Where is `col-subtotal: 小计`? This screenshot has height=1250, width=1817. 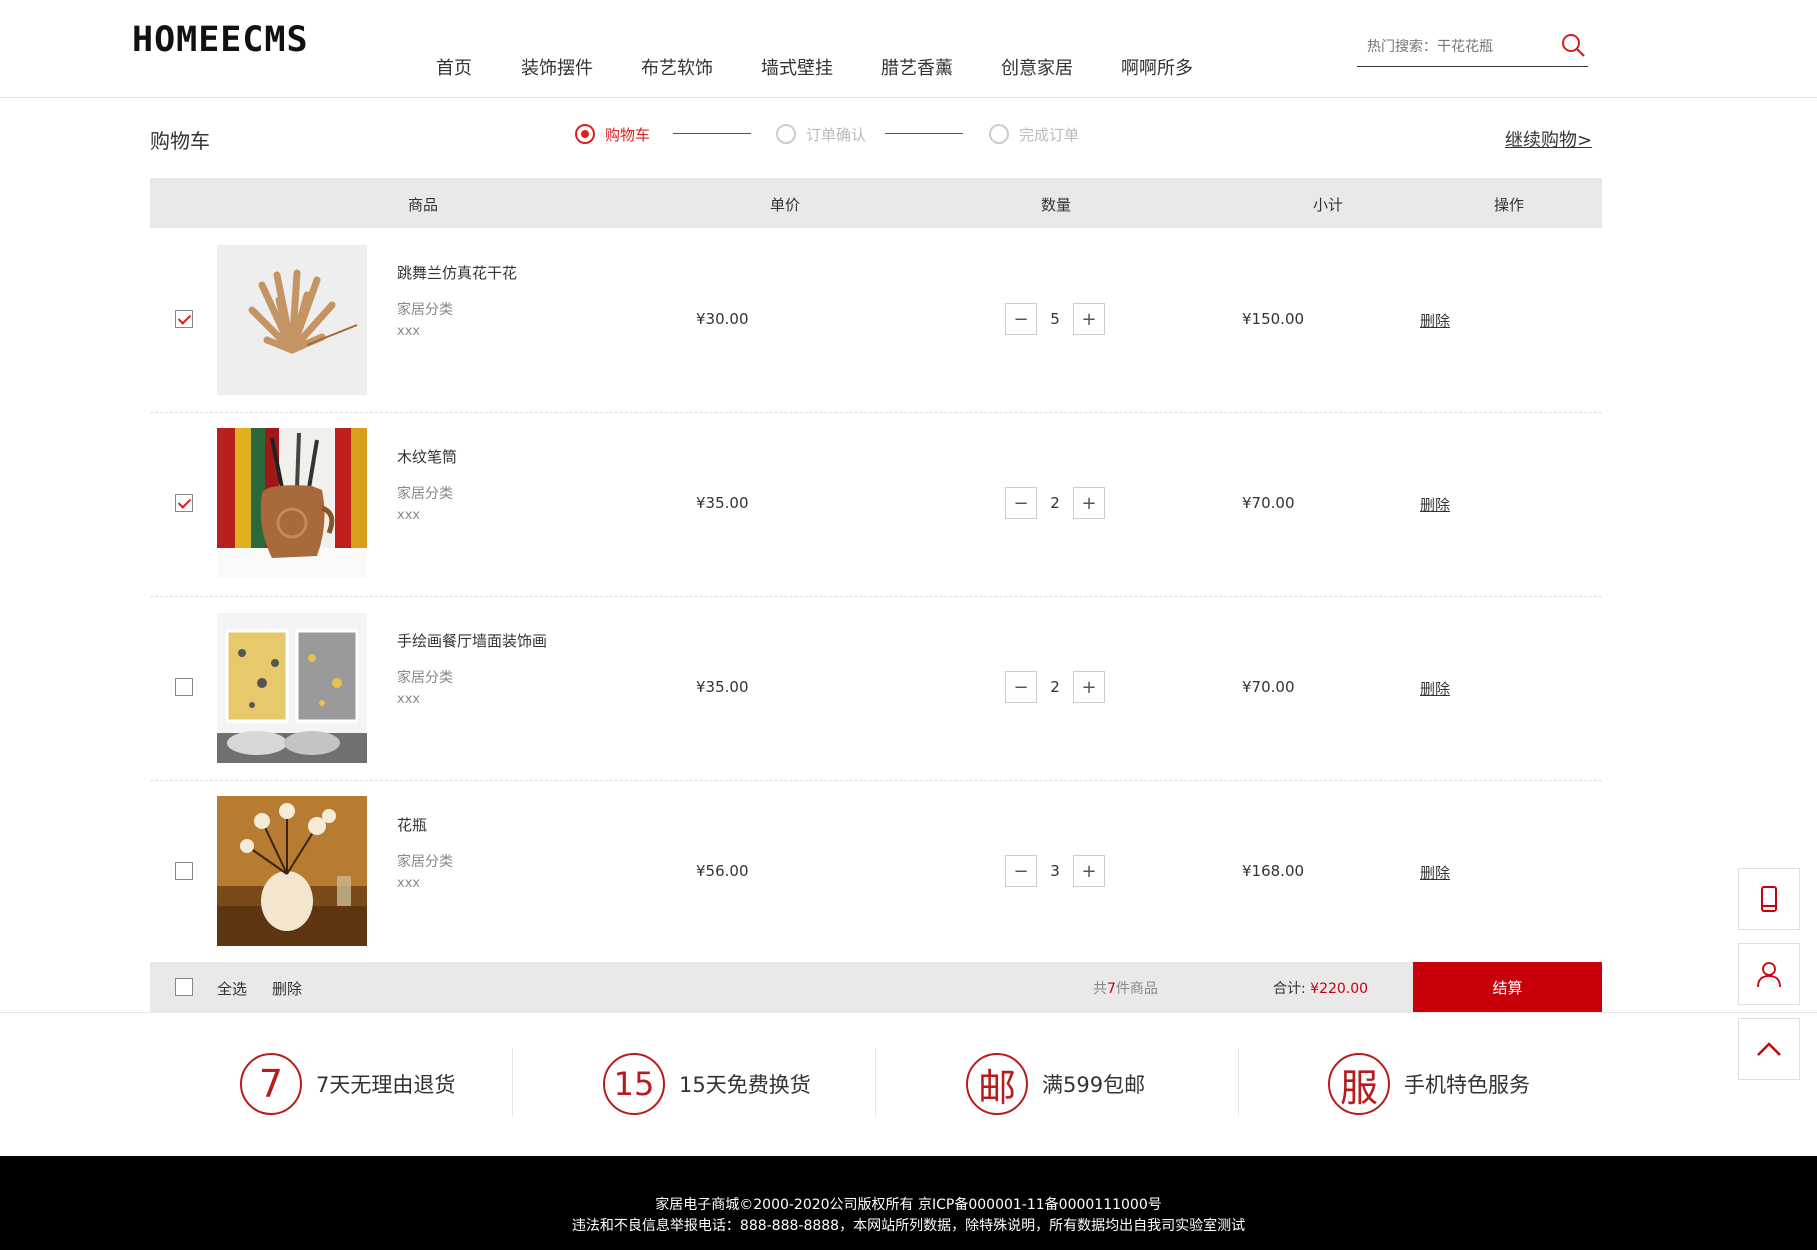 col-subtotal: 小计 is located at coordinates (1328, 205).